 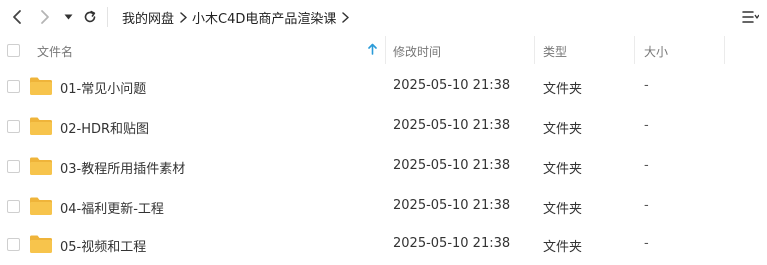 I want to click on breadcrumb: 我的网盘 小木C4D电商产品渲染课, so click(x=238, y=17).